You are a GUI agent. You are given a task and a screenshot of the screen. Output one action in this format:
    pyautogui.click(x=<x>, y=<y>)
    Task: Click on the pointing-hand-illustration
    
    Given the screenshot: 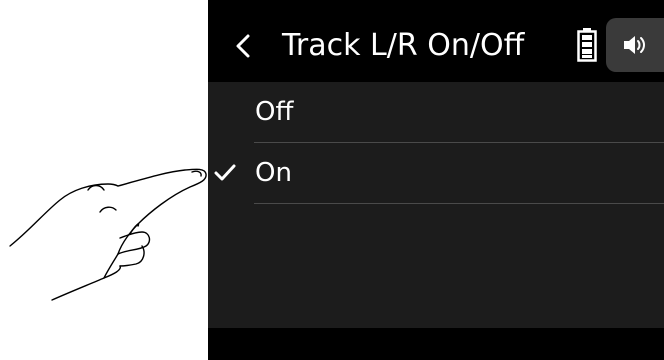 What is the action you would take?
    pyautogui.click(x=108, y=234)
    